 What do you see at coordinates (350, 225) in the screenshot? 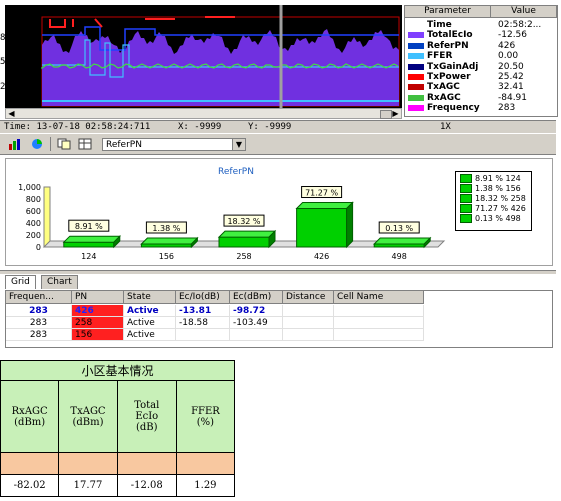
I see `bar-side` at bounding box center [350, 225].